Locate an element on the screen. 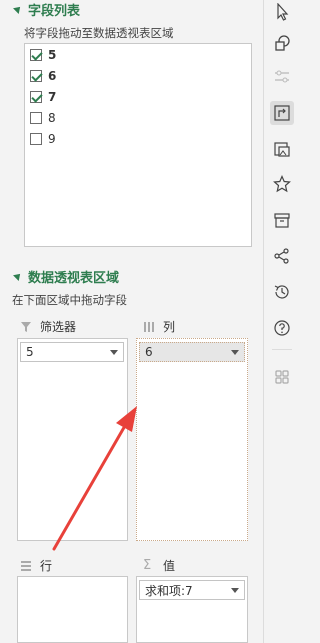 This screenshot has width=320, height=643. field-label: 8 is located at coordinates (52, 117).